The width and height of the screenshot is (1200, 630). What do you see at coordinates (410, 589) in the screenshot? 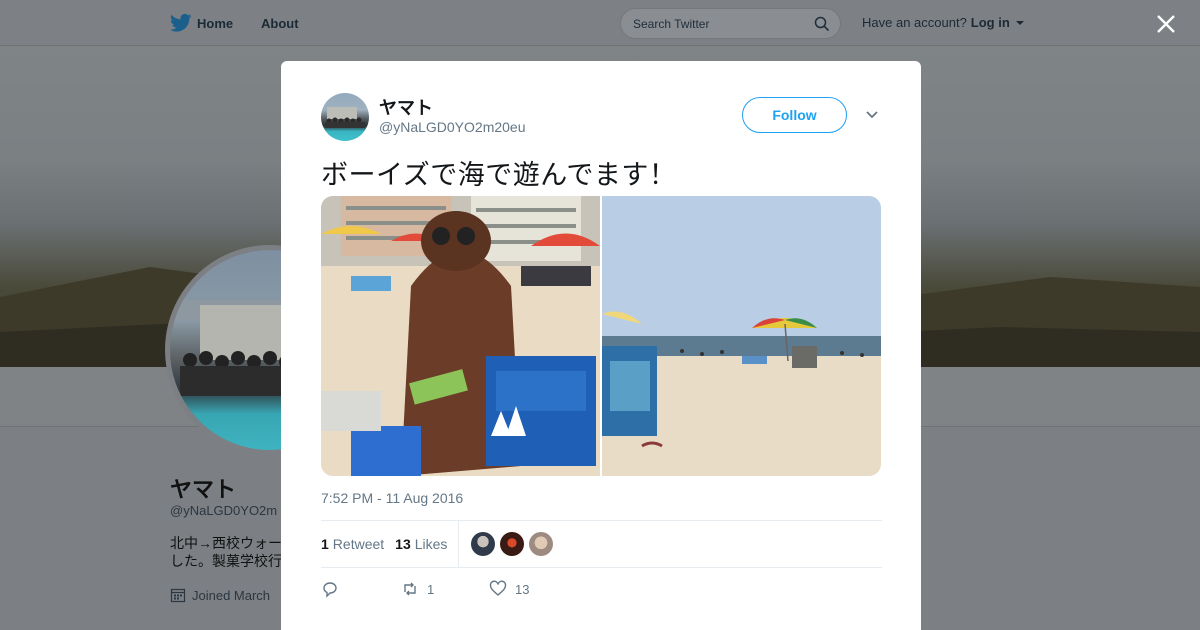
I see `retweet-icon` at bounding box center [410, 589].